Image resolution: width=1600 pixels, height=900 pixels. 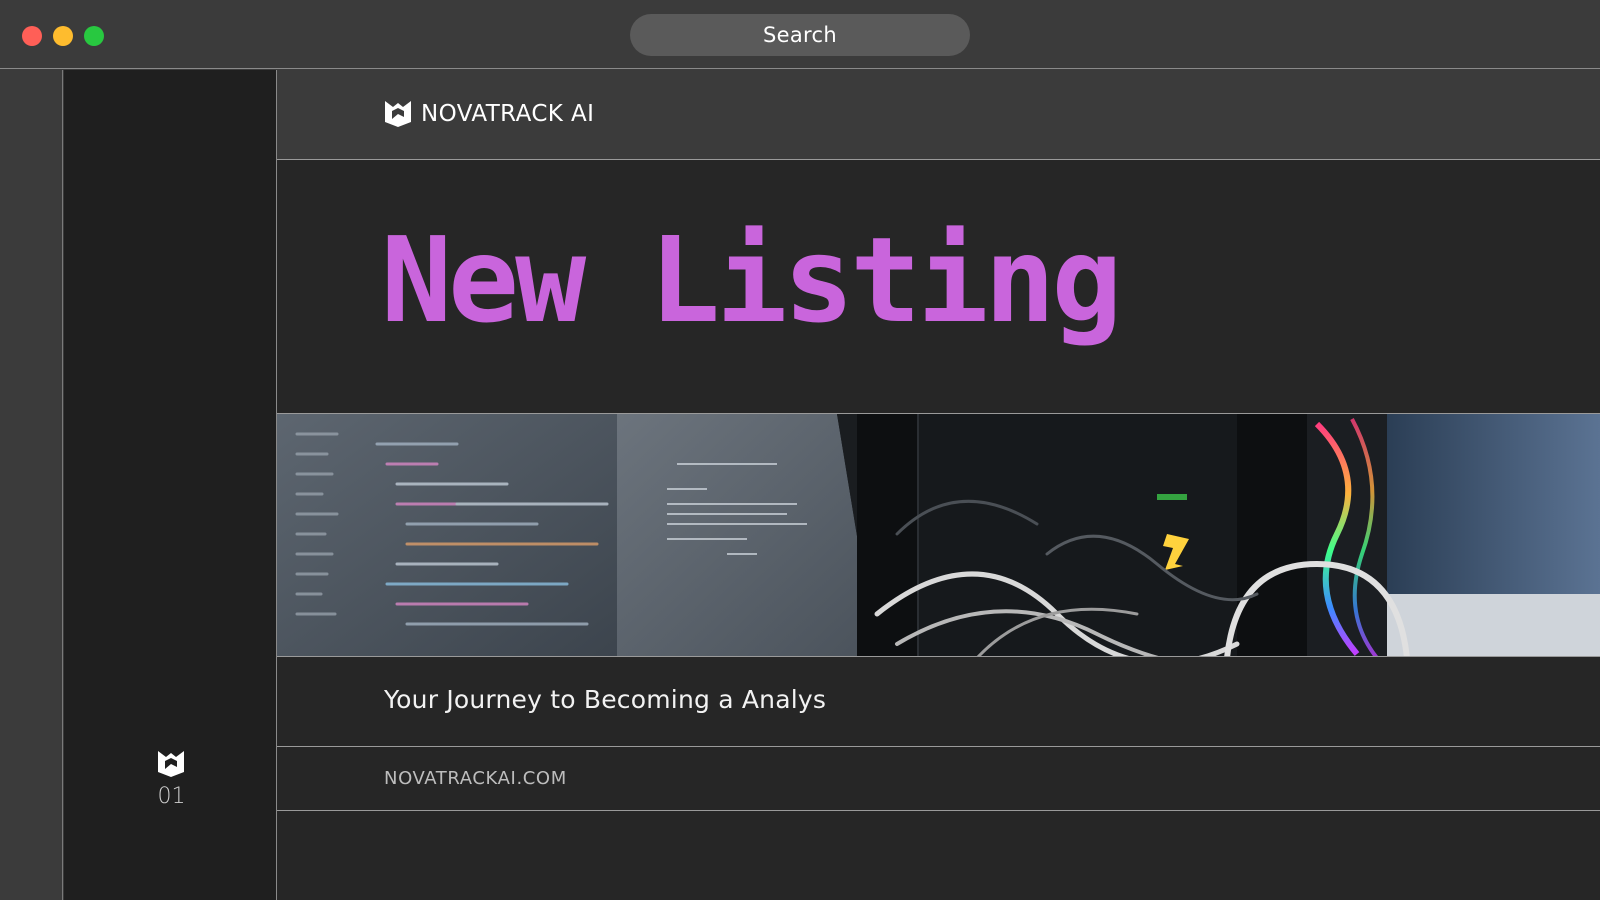 I want to click on title-bar: Search, so click(x=800, y=34).